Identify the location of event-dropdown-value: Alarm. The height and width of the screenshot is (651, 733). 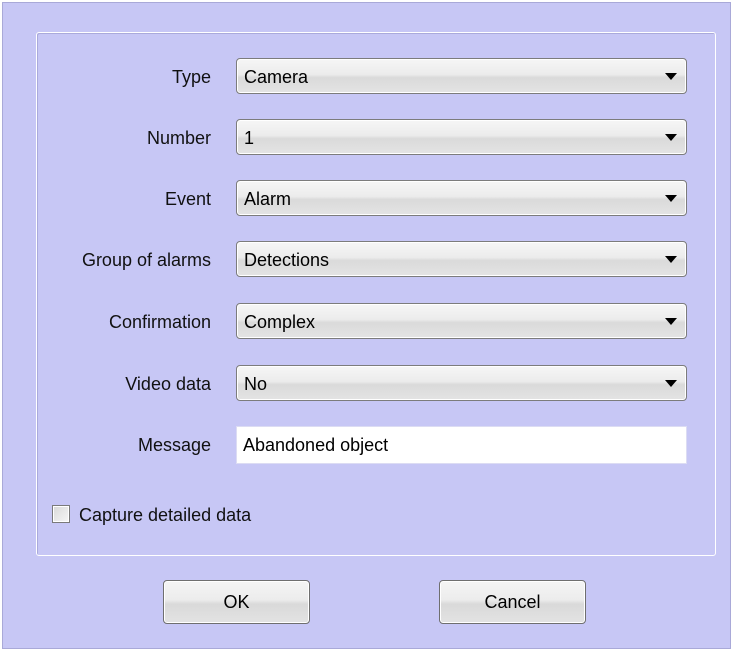
(268, 199).